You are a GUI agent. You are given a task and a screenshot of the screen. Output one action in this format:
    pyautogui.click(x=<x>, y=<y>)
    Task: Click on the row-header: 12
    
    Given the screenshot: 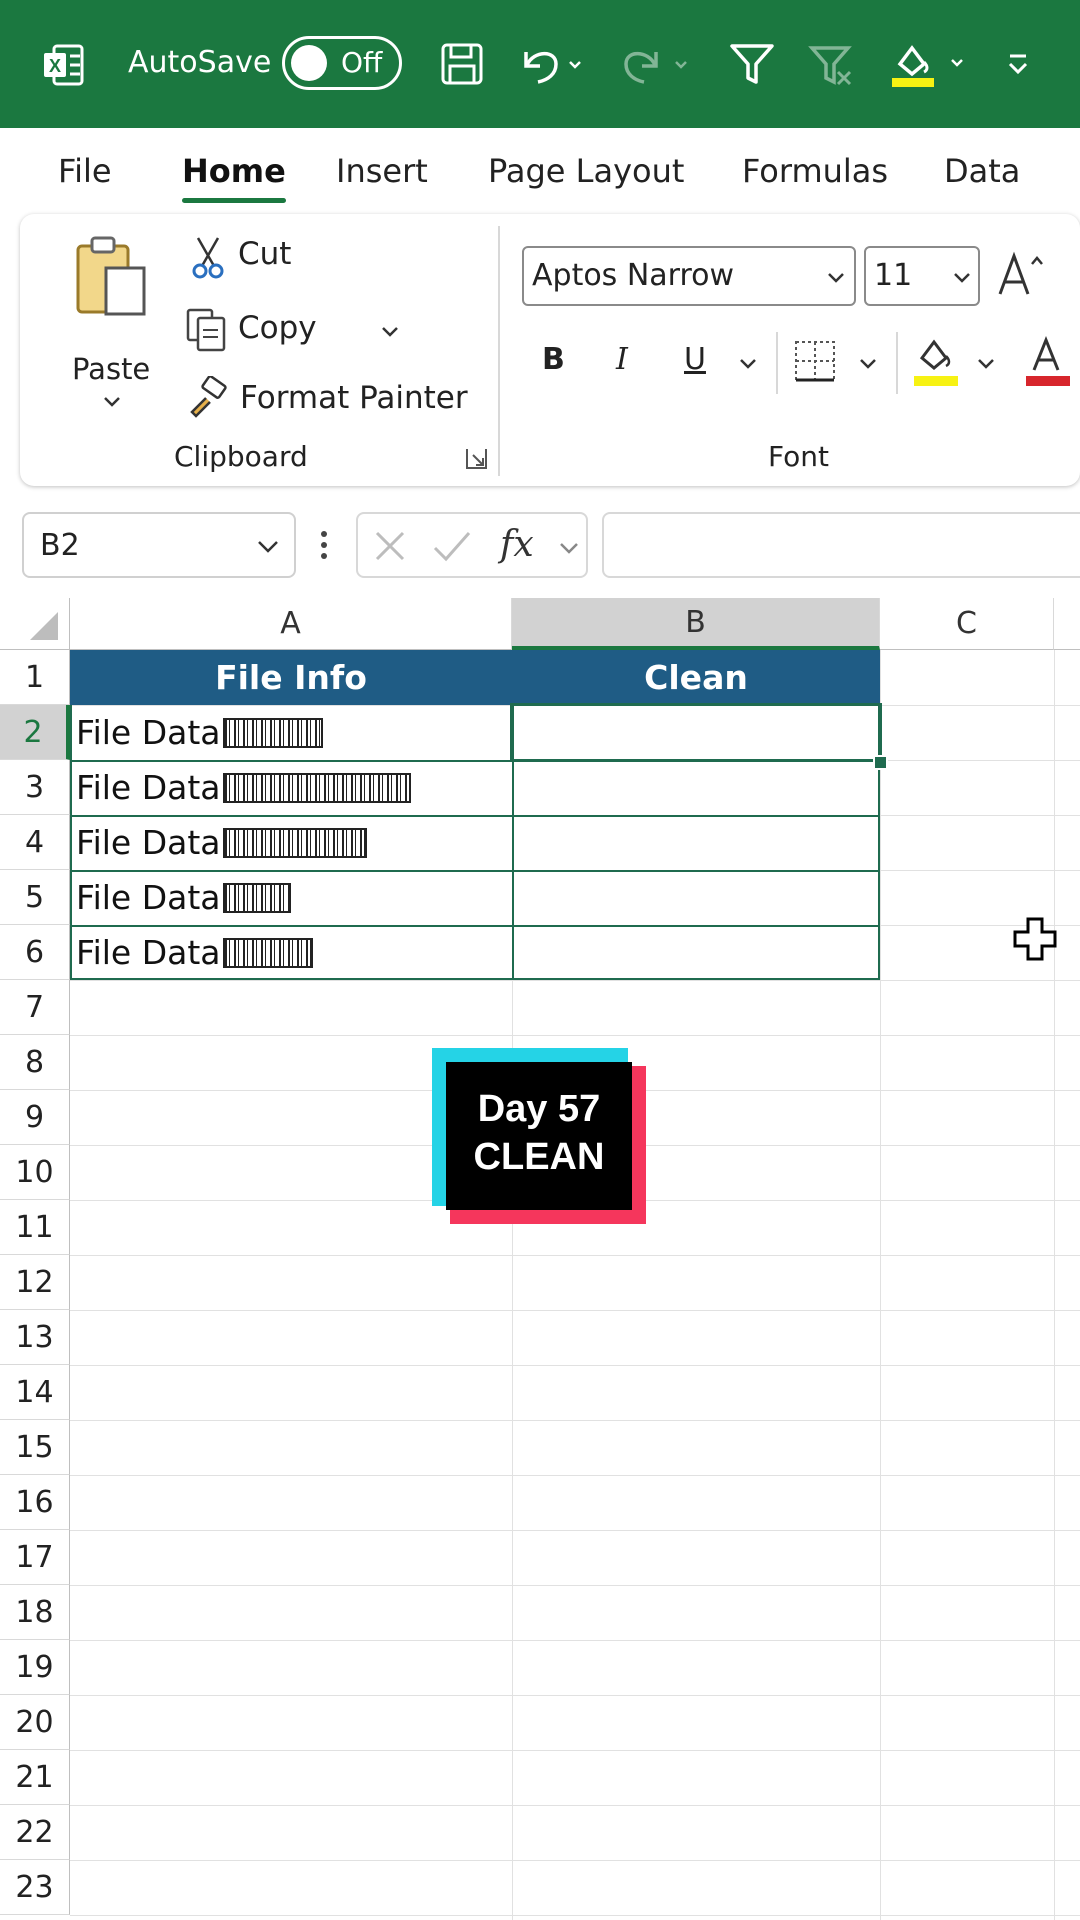 What is the action you would take?
    pyautogui.click(x=35, y=1282)
    